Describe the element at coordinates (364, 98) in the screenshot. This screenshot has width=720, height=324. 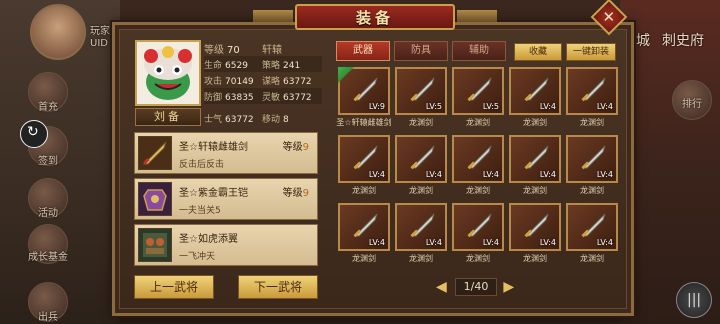
I see `inventory-slot: LV:9 圣☆轩辕雌雄剑` at that location.